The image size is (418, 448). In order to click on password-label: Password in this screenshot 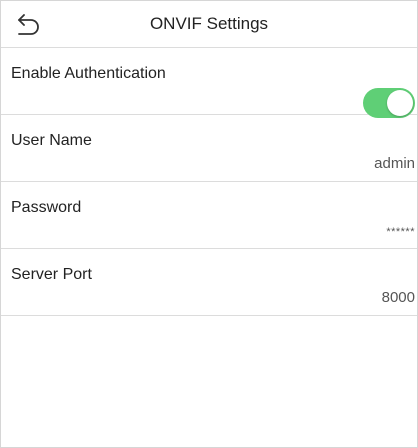, I will do `click(46, 207)`.